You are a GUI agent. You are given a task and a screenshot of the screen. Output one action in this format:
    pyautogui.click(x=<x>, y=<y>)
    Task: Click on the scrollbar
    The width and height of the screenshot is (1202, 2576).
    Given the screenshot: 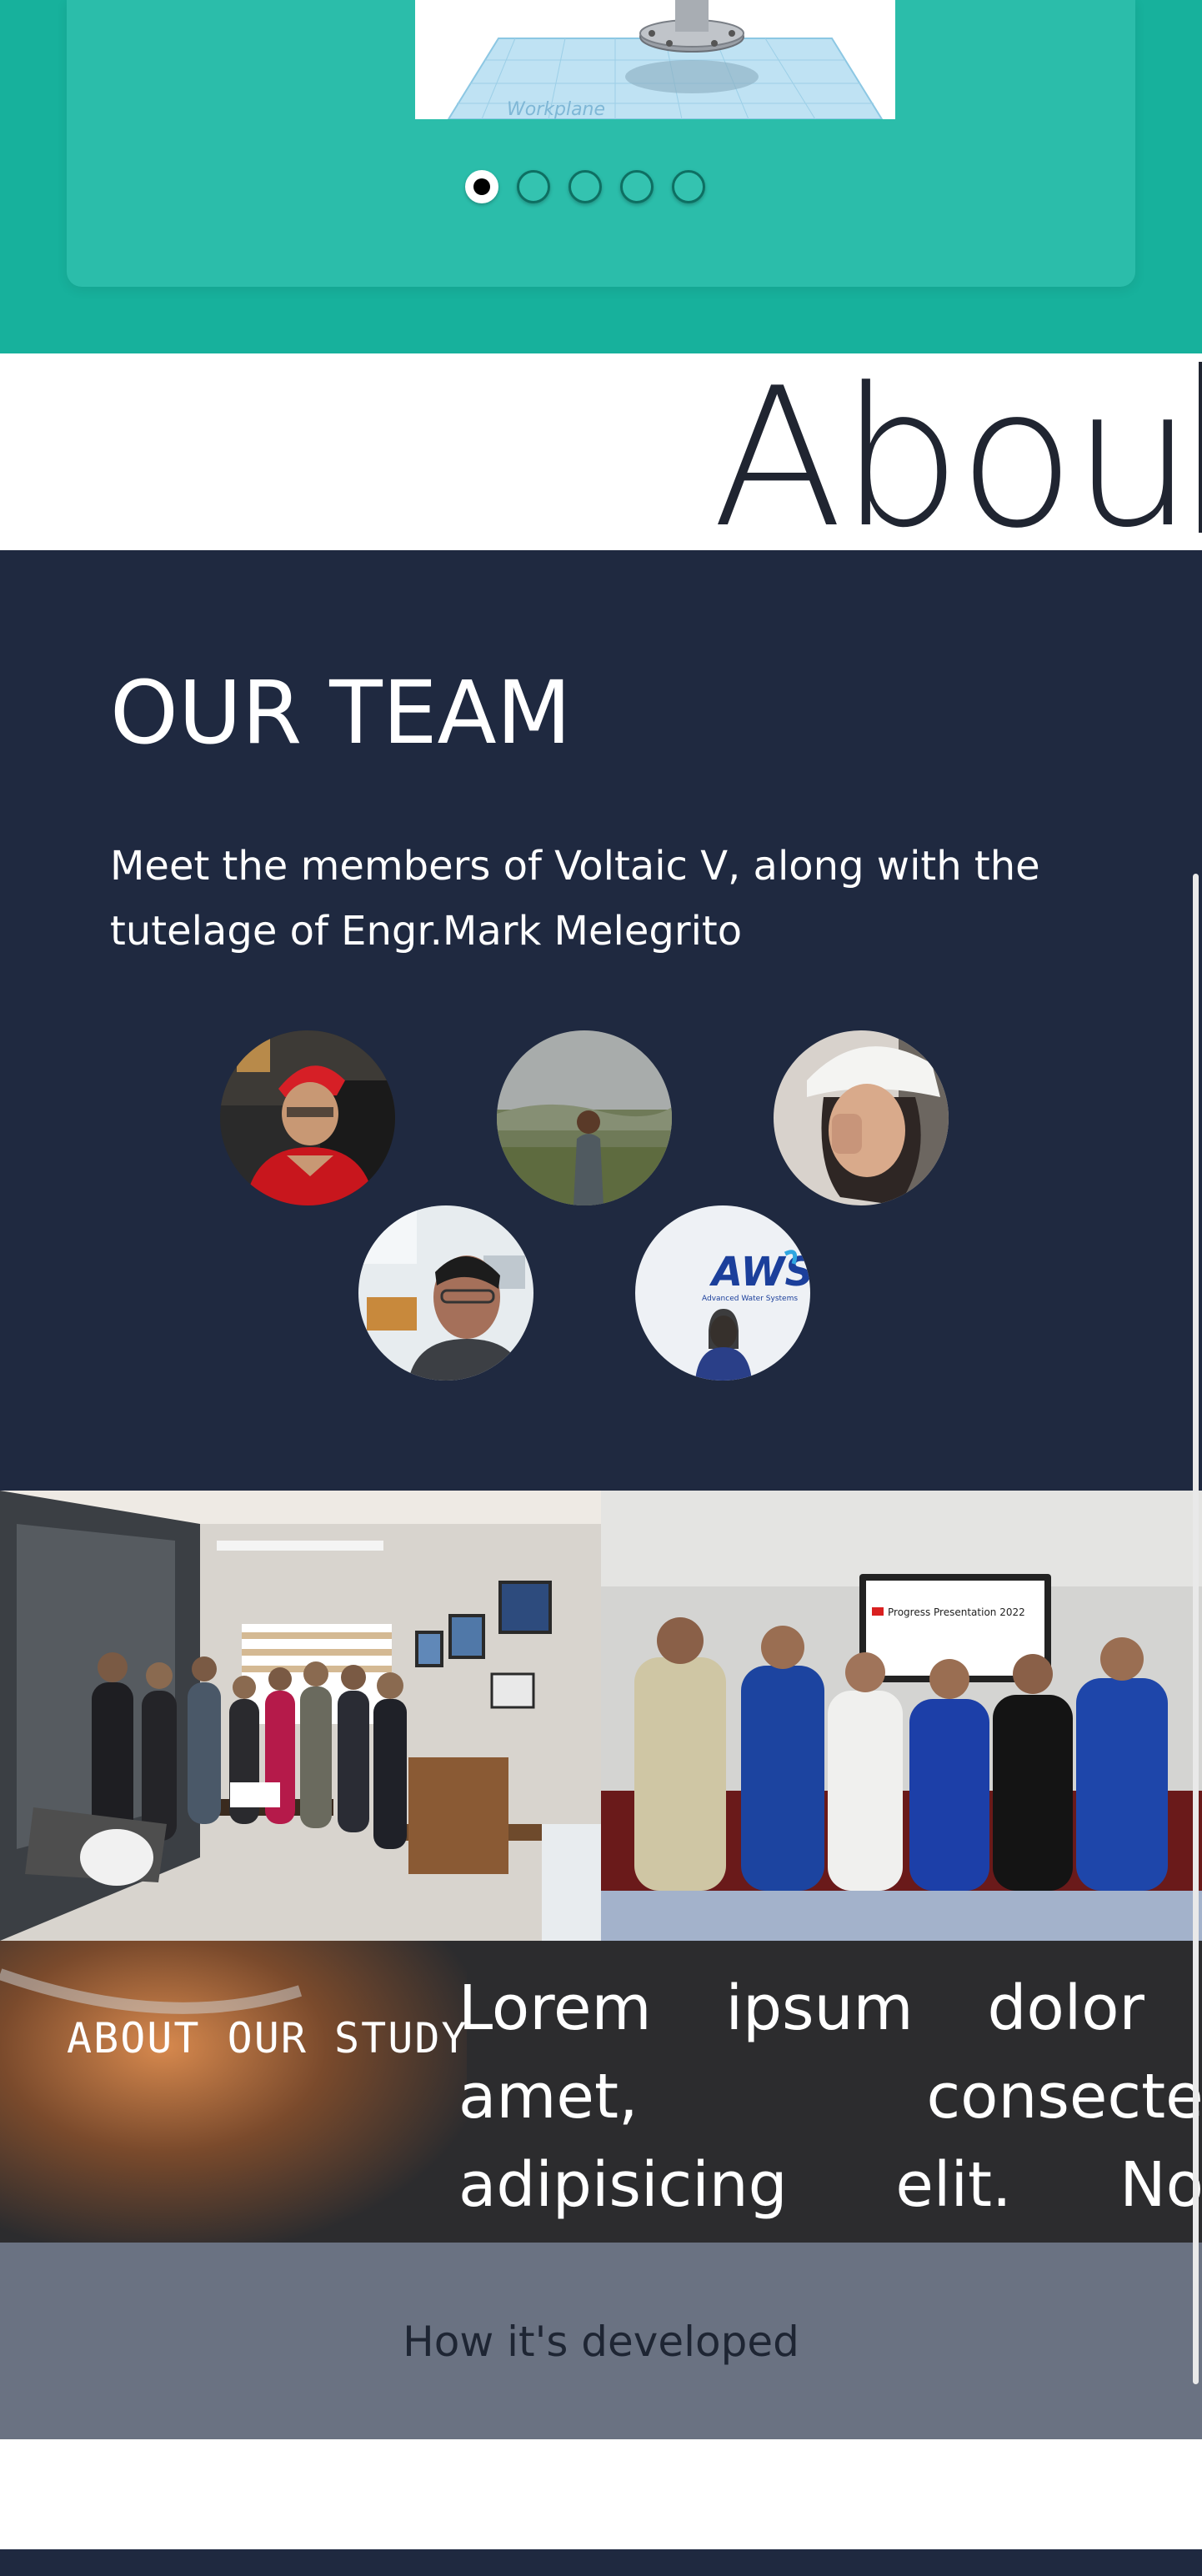 What is the action you would take?
    pyautogui.click(x=1196, y=1629)
    